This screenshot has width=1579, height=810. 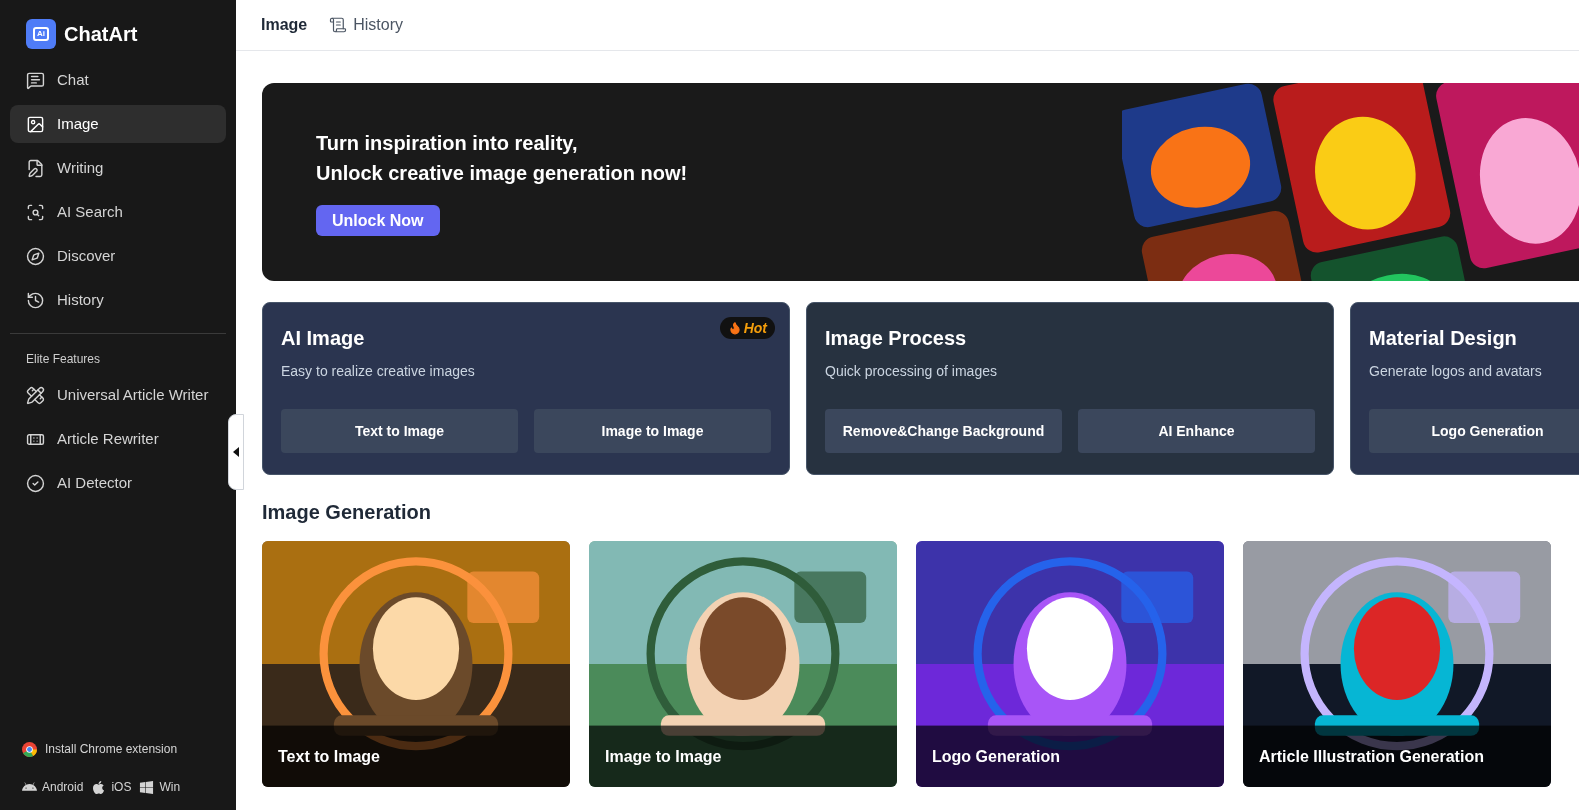 What do you see at coordinates (118, 395) in the screenshot?
I see `nav-item: Universal Article Writer` at bounding box center [118, 395].